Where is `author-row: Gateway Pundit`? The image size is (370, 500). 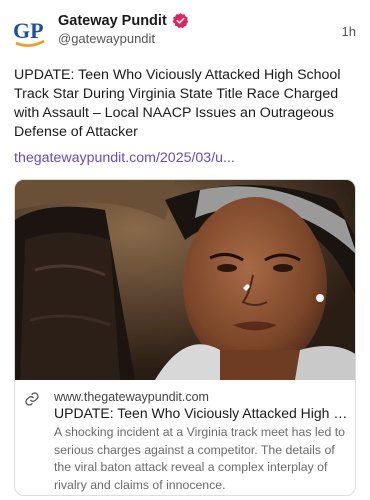 author-row: Gateway Pundit is located at coordinates (123, 20).